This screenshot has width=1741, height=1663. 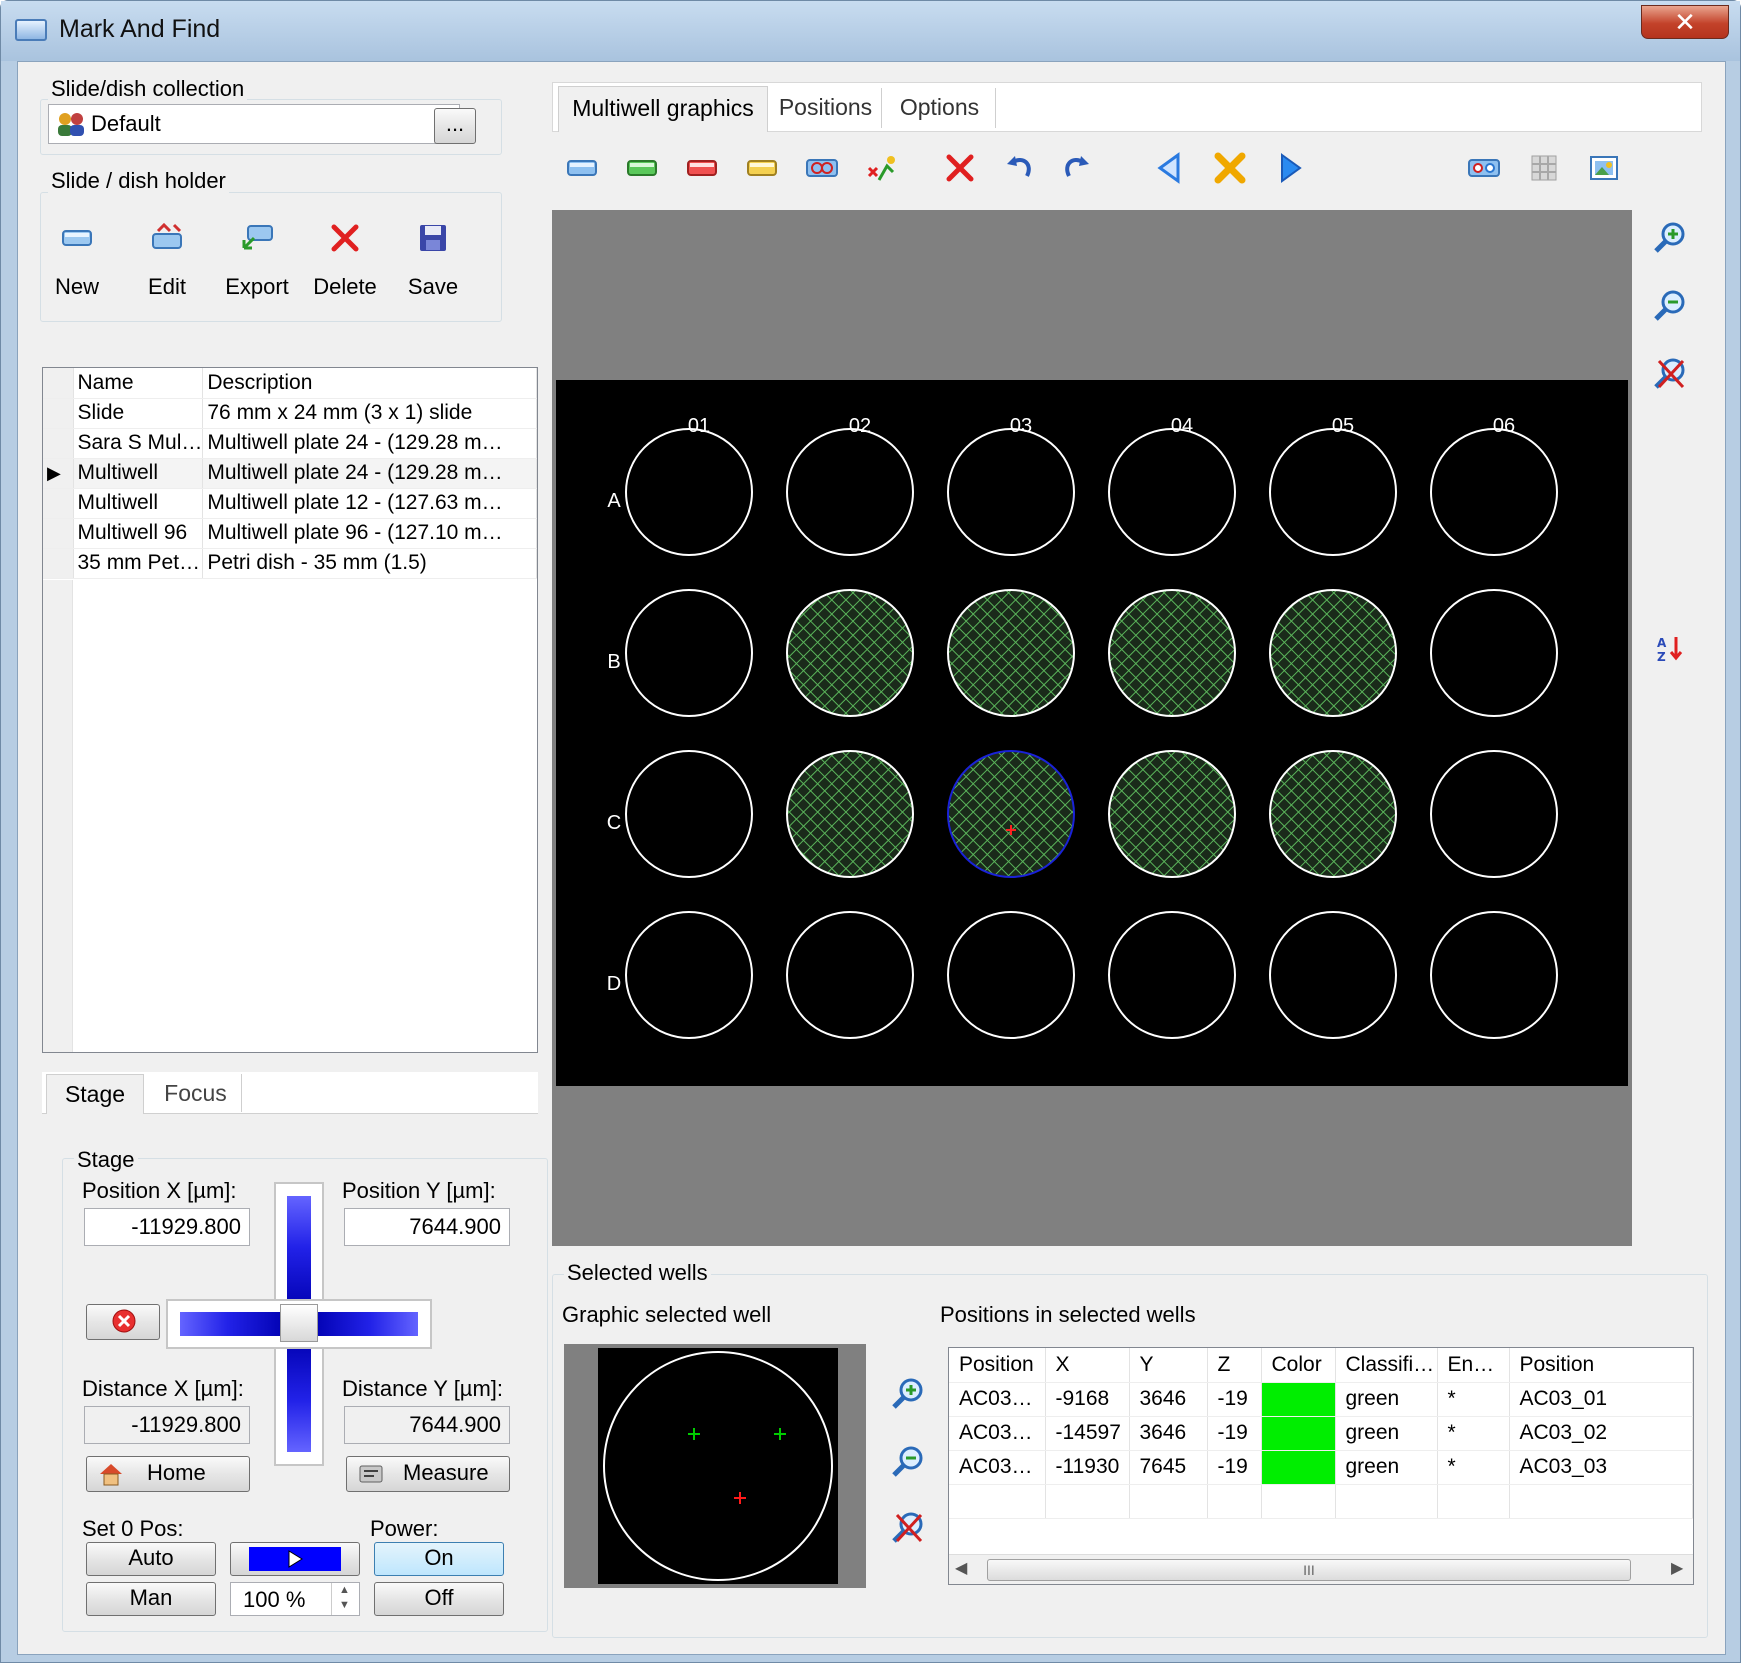 What do you see at coordinates (850, 653) in the screenshot?
I see `well-B02` at bounding box center [850, 653].